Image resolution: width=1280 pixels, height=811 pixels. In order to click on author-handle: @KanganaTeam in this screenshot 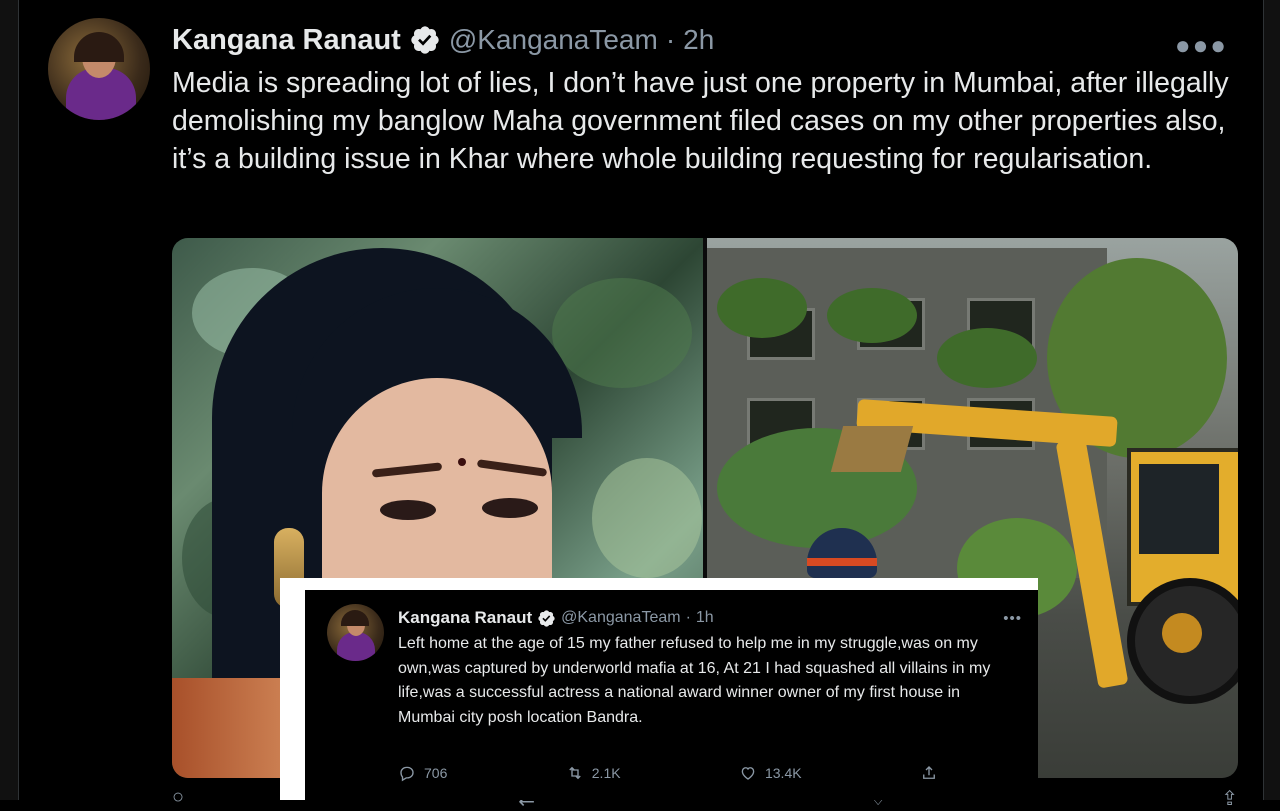, I will do `click(553, 40)`.